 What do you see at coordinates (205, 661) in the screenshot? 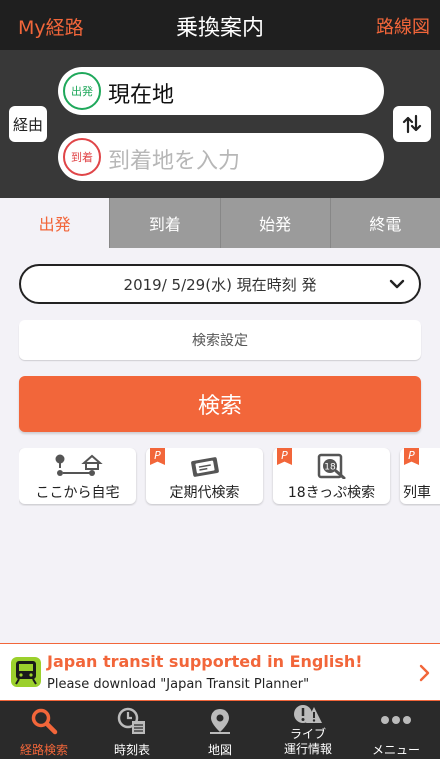
I see `banner-title: Japan transit supported in English!` at bounding box center [205, 661].